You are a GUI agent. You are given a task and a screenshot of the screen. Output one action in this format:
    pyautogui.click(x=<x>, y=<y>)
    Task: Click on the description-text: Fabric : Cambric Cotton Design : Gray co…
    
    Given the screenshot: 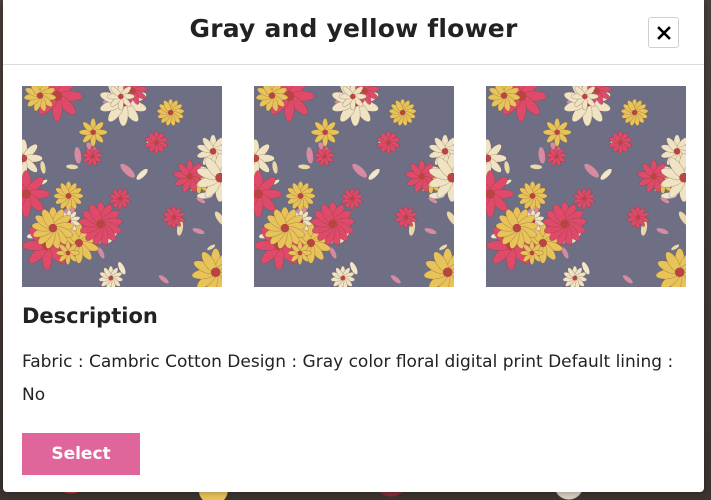 What is the action you would take?
    pyautogui.click(x=348, y=378)
    